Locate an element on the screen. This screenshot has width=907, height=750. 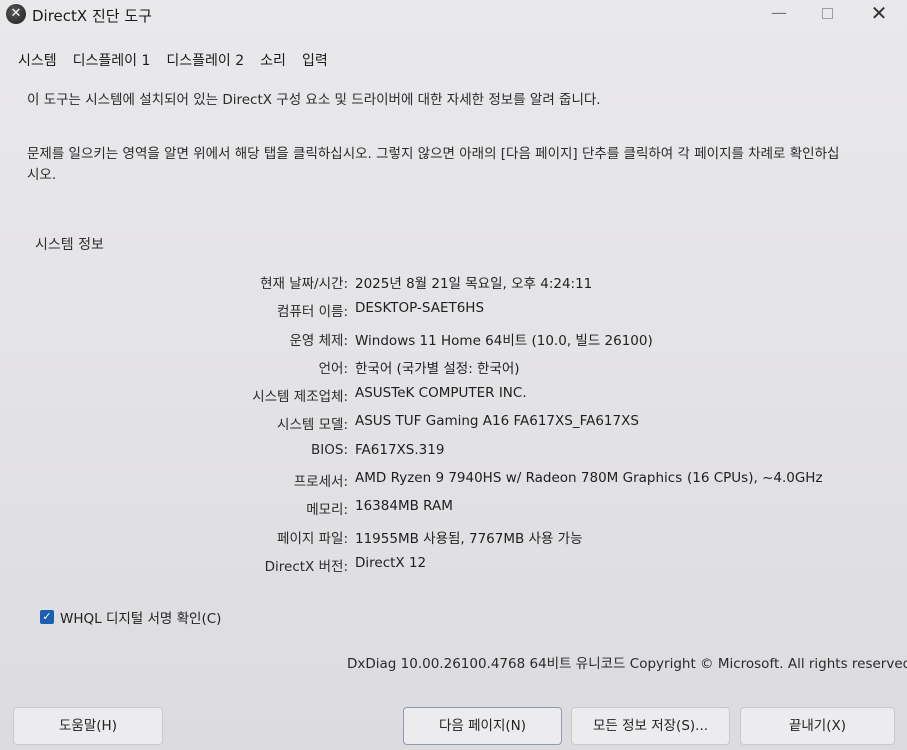
info-label: 시스템 모델: is located at coordinates (312, 425).